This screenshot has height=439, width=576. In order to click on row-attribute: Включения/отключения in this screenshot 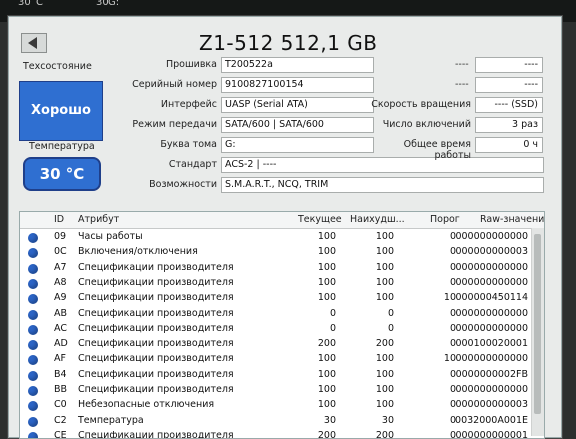, I will do `click(138, 252)`.